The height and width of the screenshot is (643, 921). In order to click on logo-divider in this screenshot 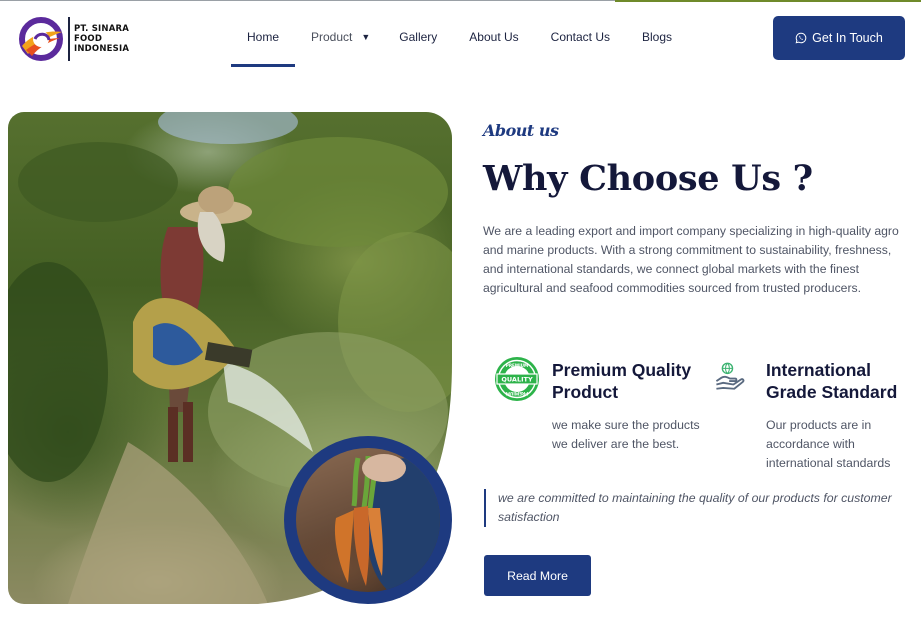, I will do `click(69, 39)`.